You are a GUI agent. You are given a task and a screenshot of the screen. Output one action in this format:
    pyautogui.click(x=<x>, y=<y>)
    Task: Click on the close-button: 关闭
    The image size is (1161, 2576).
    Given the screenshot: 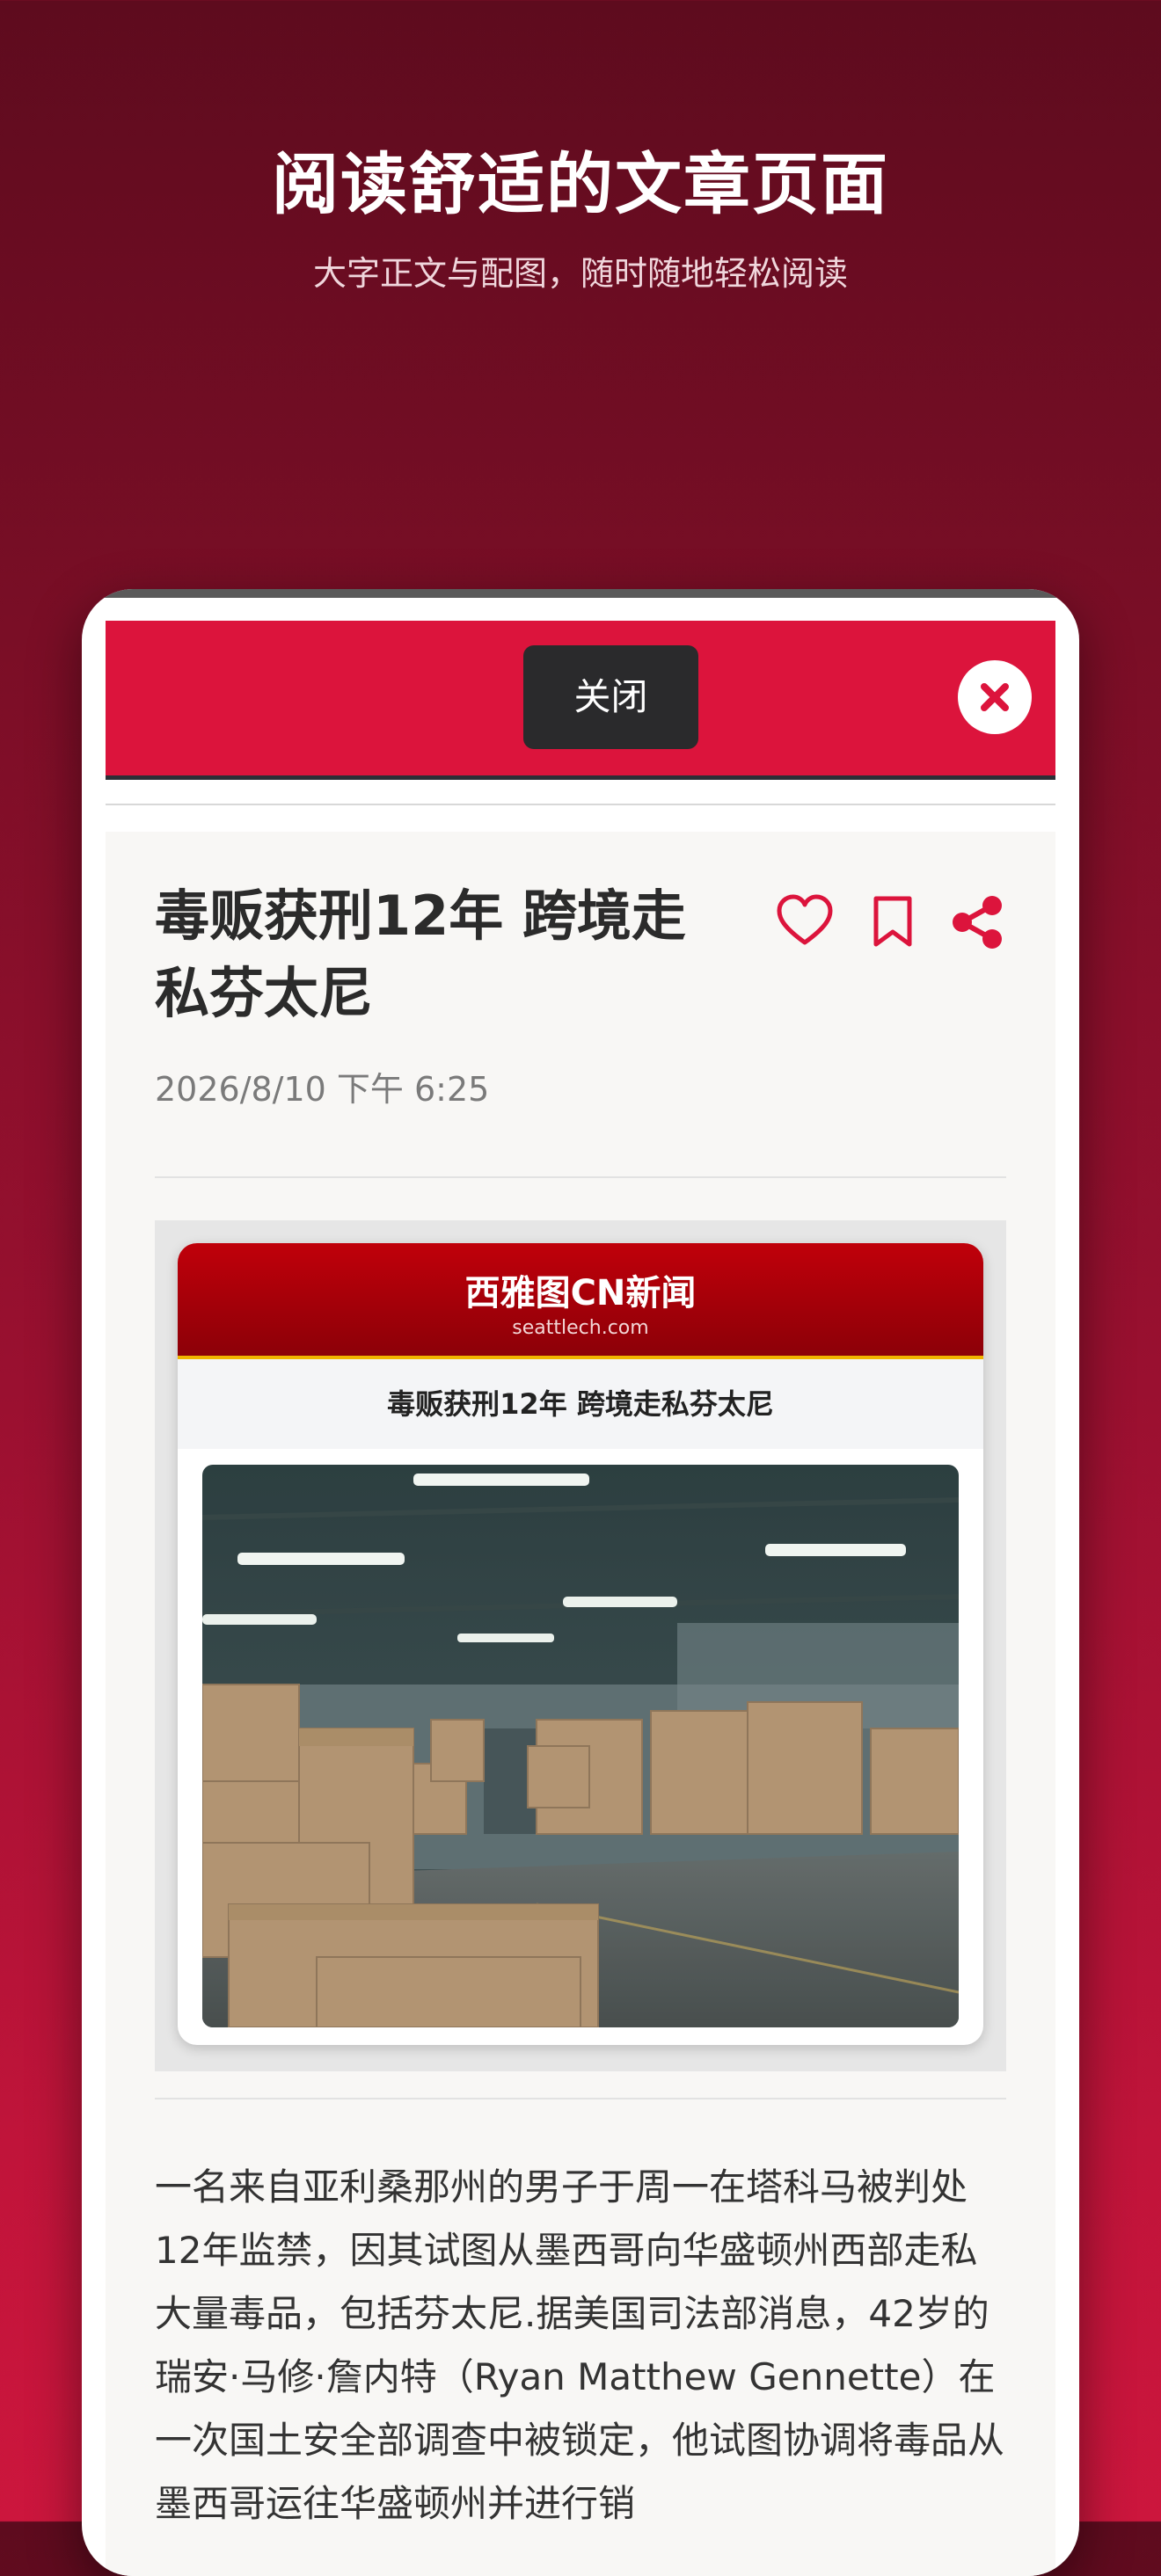 What is the action you would take?
    pyautogui.click(x=610, y=697)
    